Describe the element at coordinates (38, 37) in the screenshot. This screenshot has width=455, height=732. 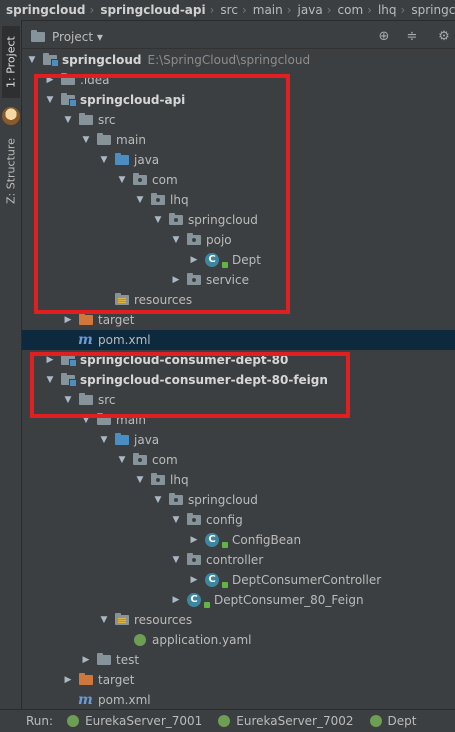
I see `project-view-icon` at that location.